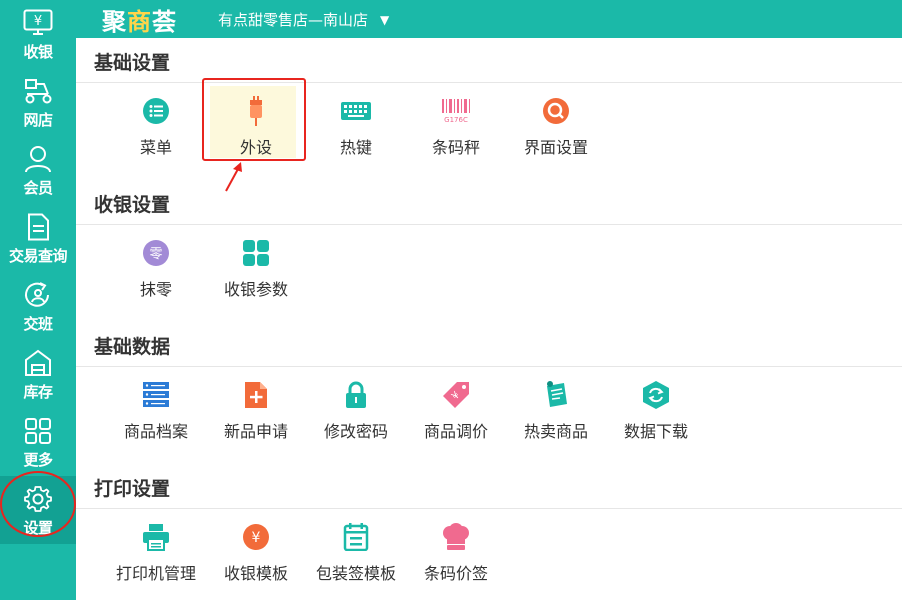 The image size is (902, 600). I want to click on round-off-icon: 零, so click(156, 253).